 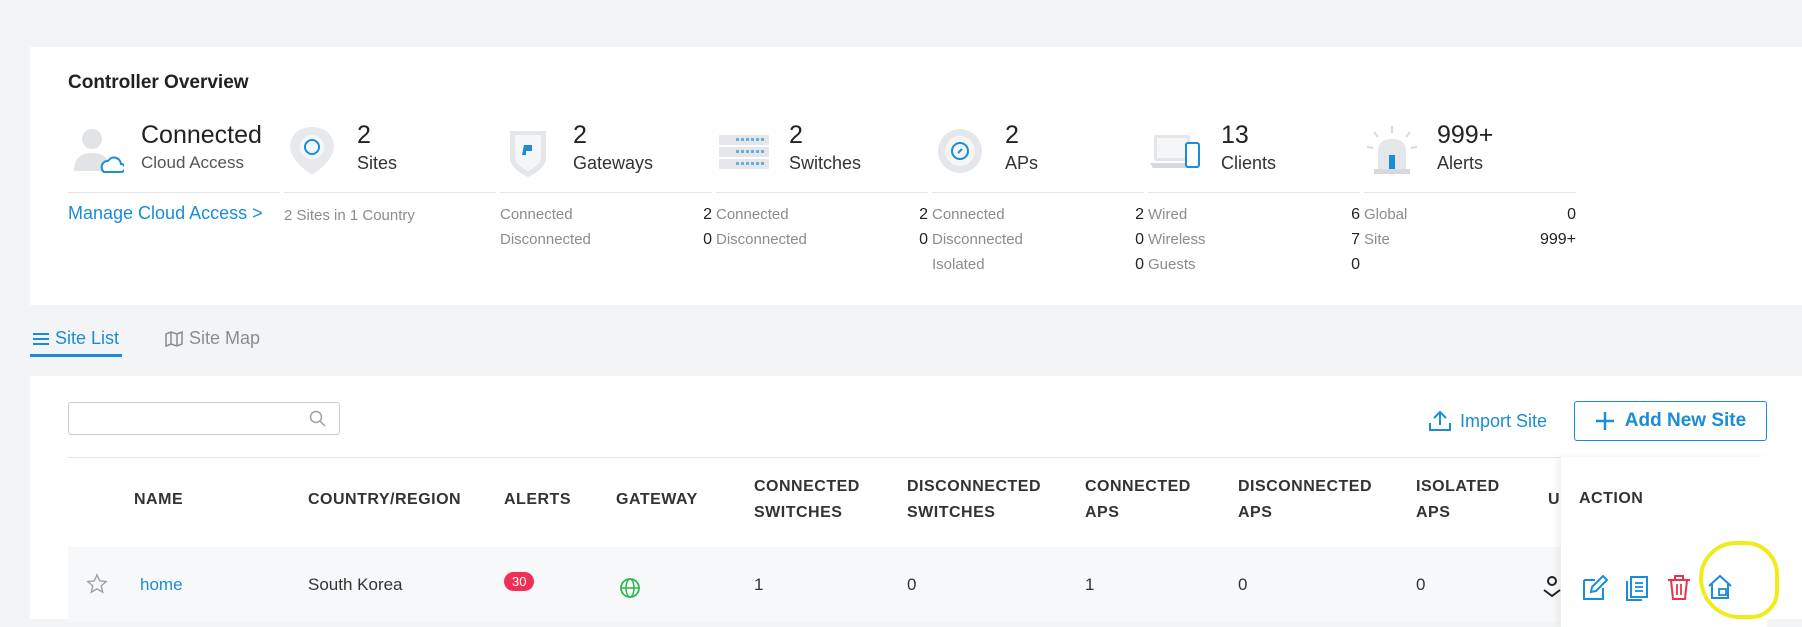 I want to click on import-site-button: Import Site, so click(x=1487, y=421).